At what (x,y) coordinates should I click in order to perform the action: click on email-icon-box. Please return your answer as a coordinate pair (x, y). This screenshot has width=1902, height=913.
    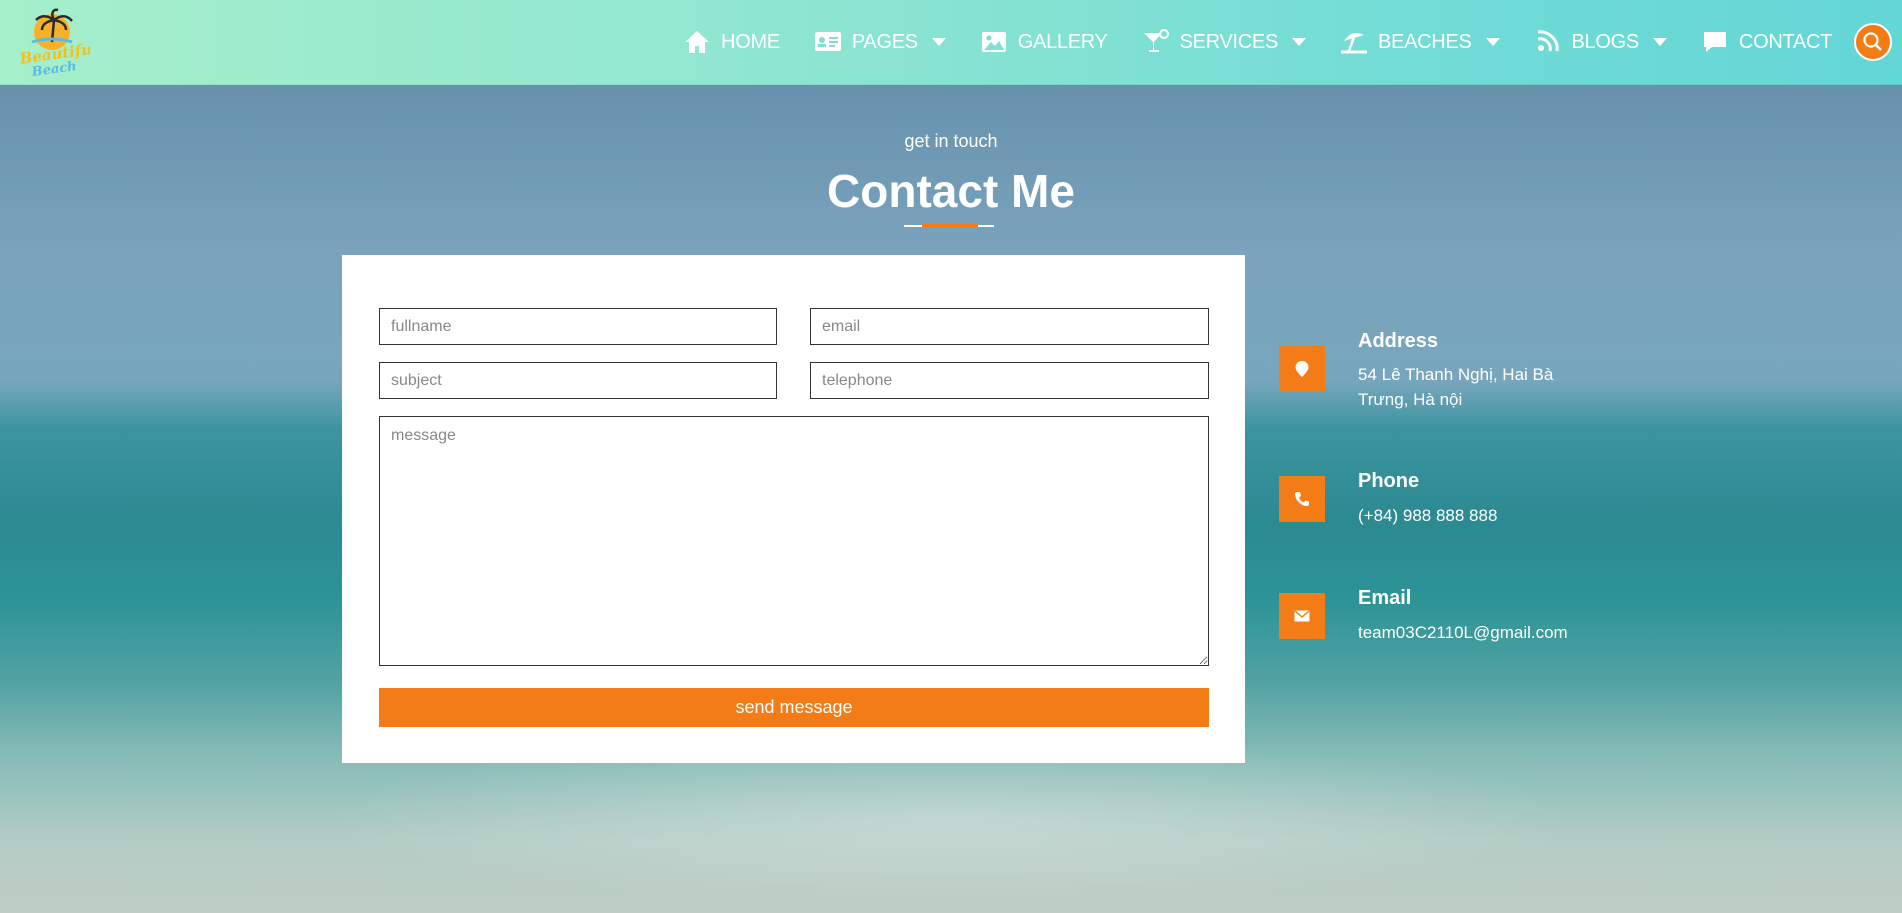
    Looking at the image, I should click on (1302, 616).